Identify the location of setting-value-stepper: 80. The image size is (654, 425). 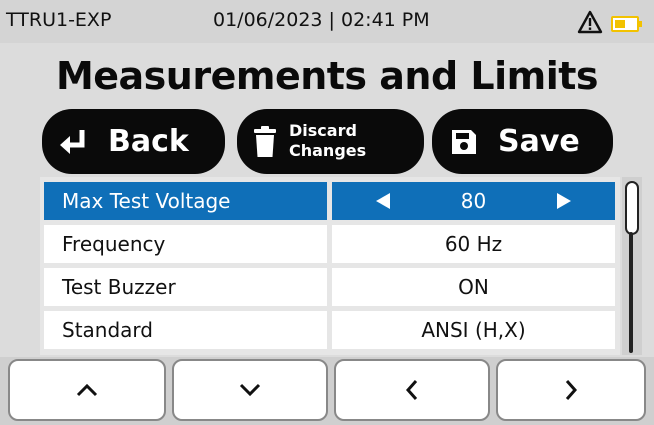
(473, 201).